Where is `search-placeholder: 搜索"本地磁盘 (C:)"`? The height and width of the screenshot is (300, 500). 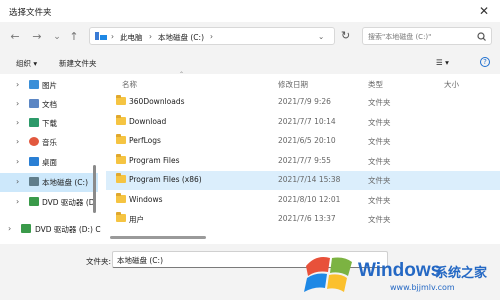 search-placeholder: 搜索"本地磁盘 (C:)" is located at coordinates (400, 37).